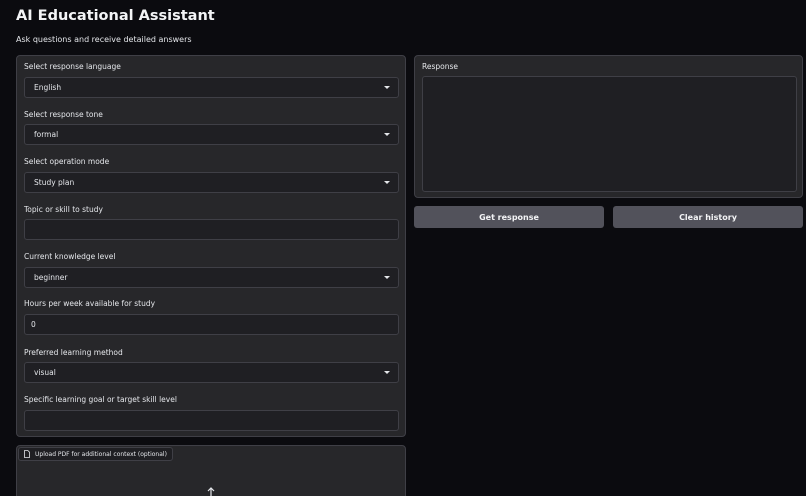 The width and height of the screenshot is (806, 496). I want to click on method-dropdown: visual, so click(211, 372).